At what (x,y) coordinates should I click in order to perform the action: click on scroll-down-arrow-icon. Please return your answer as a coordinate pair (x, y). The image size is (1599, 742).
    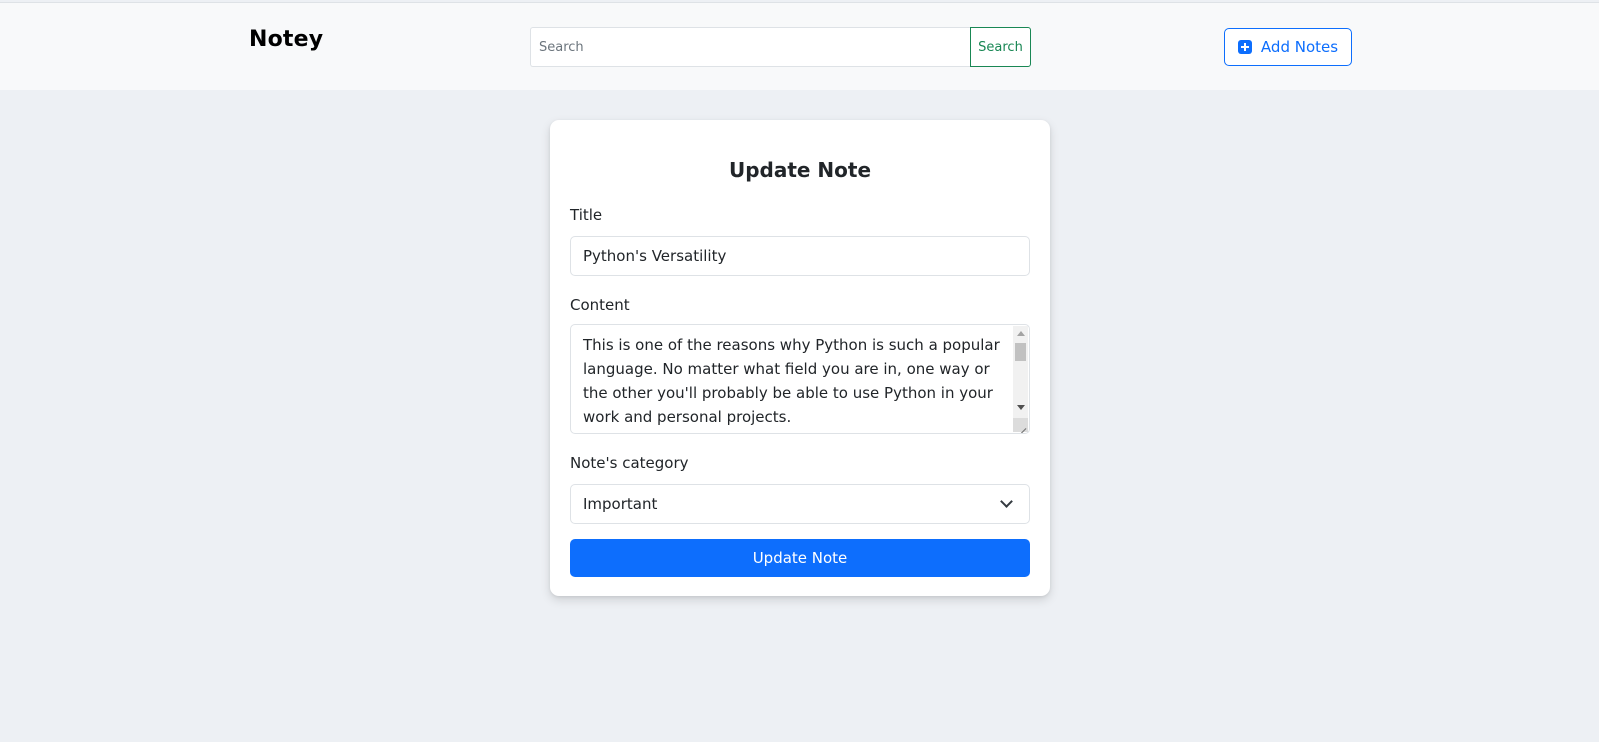
    Looking at the image, I should click on (1021, 407).